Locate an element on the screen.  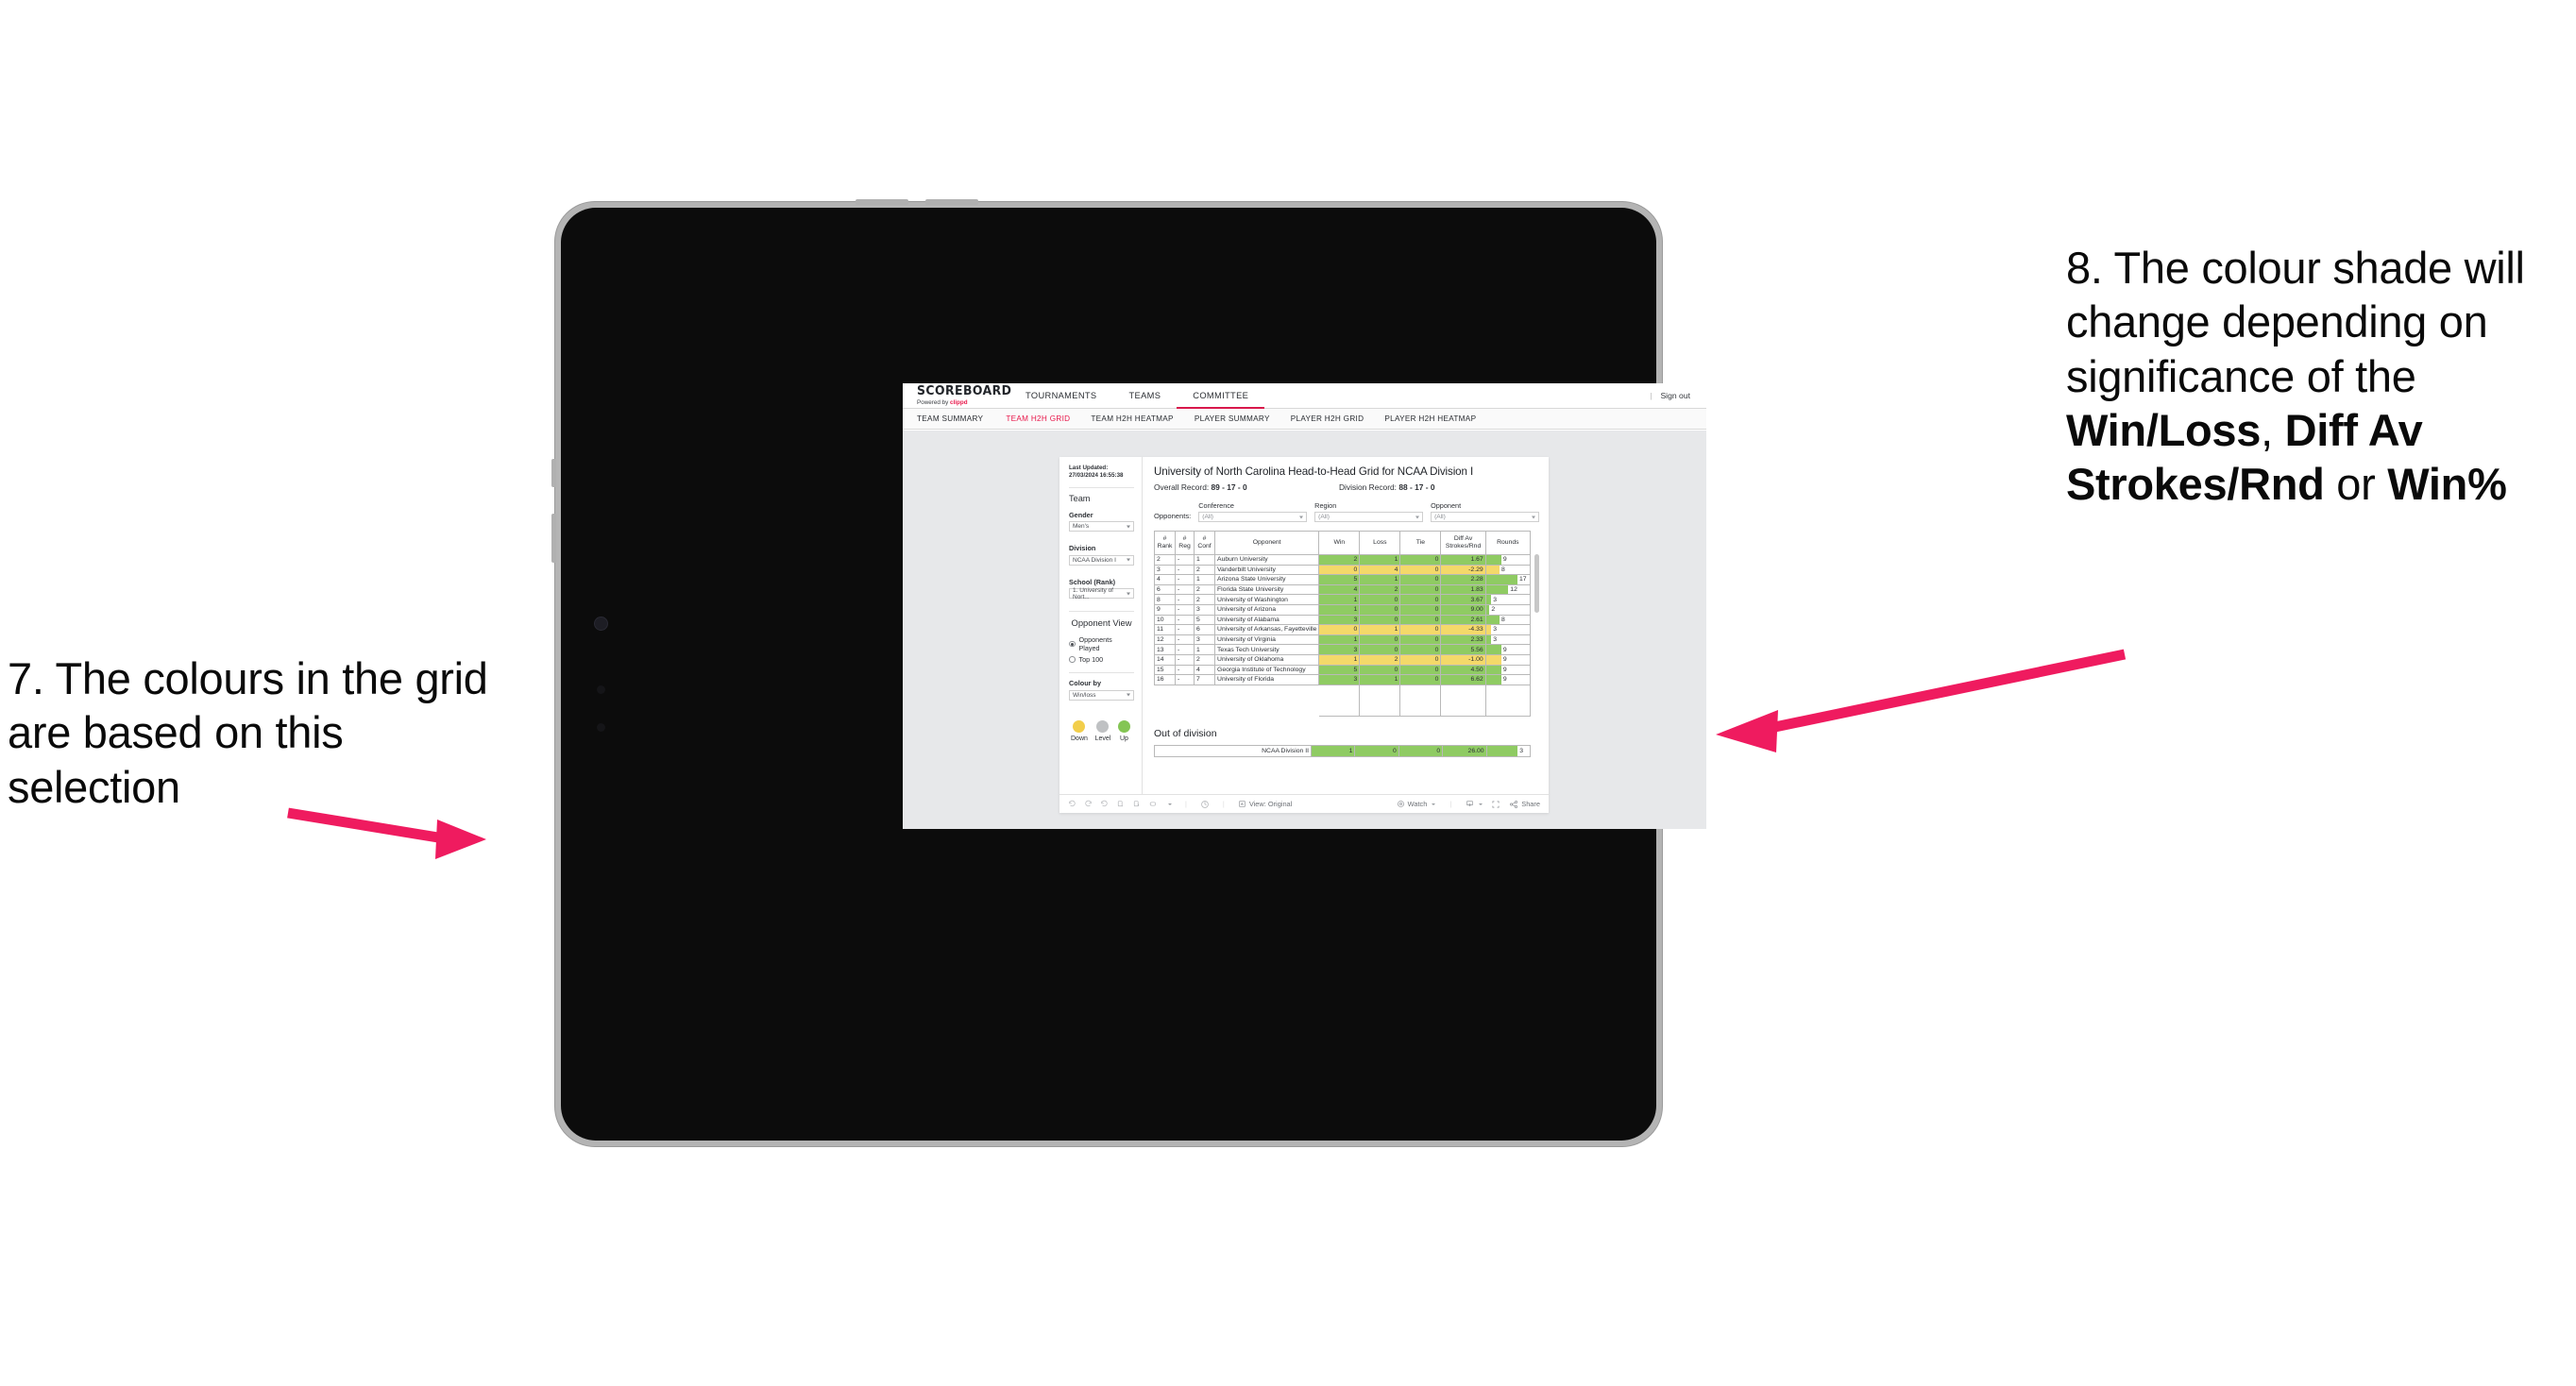
table-row: 6-2 Florida State University 4 2 0 1.83 12 is located at coordinates (1342, 589).